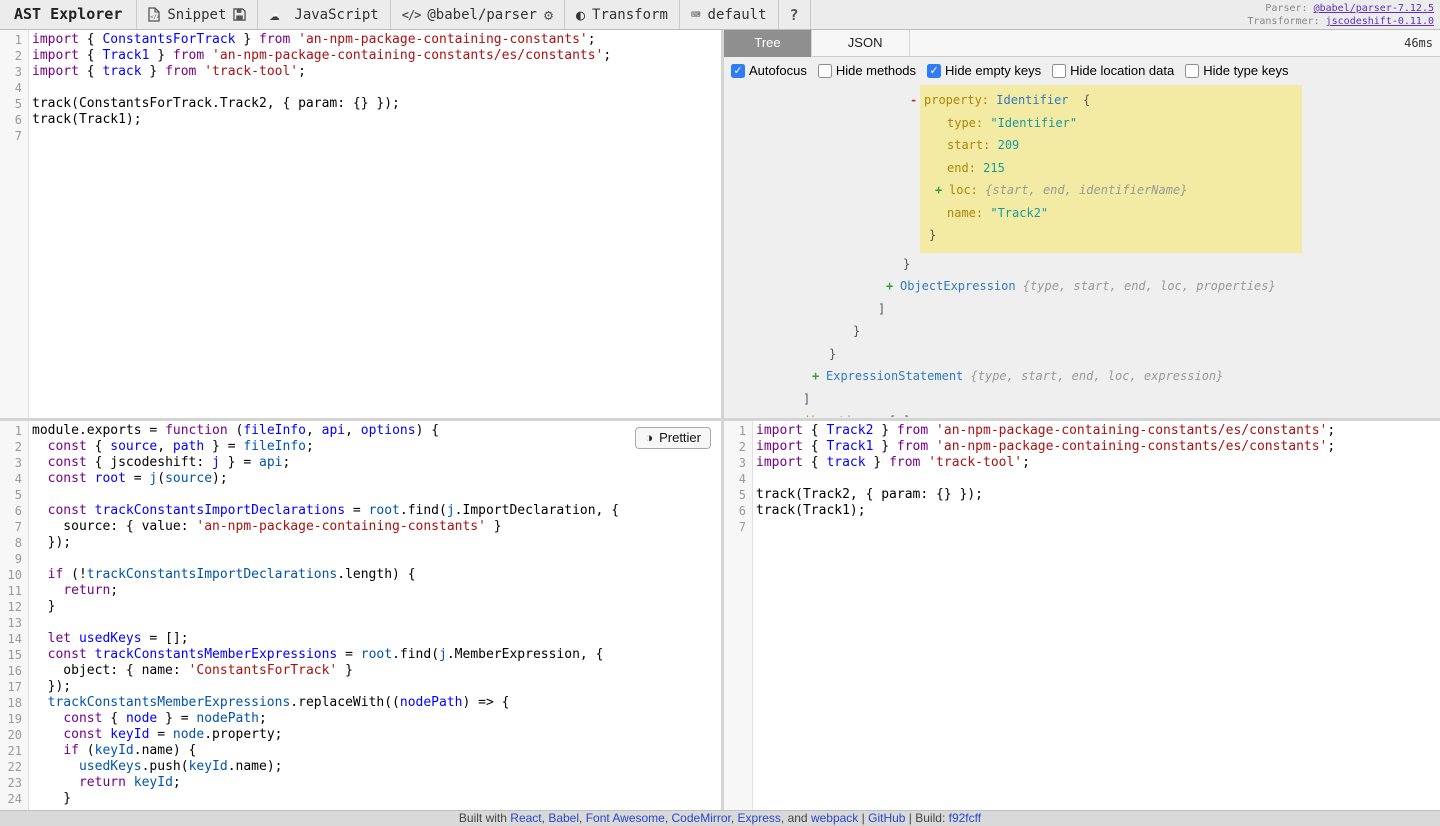  Describe the element at coordinates (1106, 100) in the screenshot. I see `tree-node-line: - property: Identifier {` at that location.